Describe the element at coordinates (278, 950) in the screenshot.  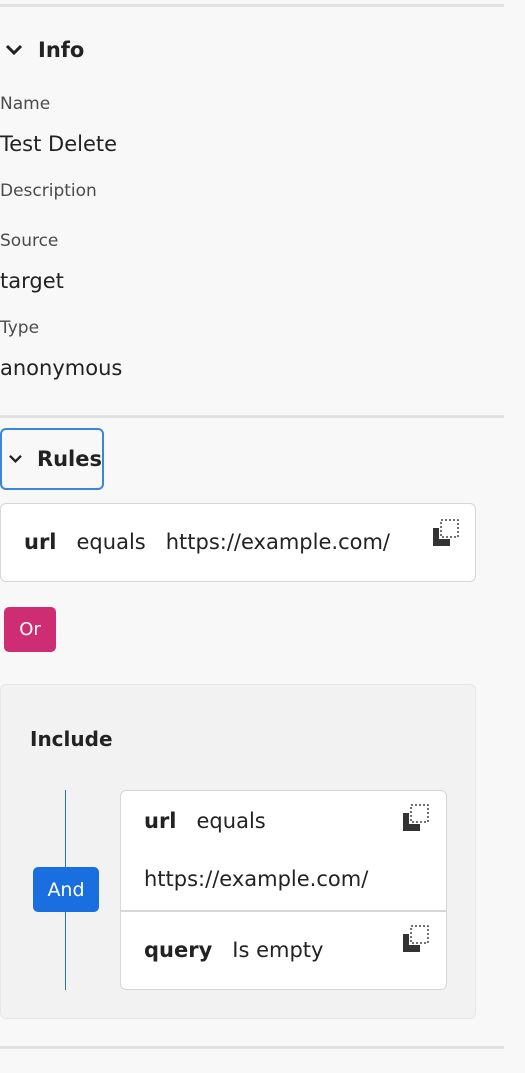
I see `condition-operator: Is empty` at that location.